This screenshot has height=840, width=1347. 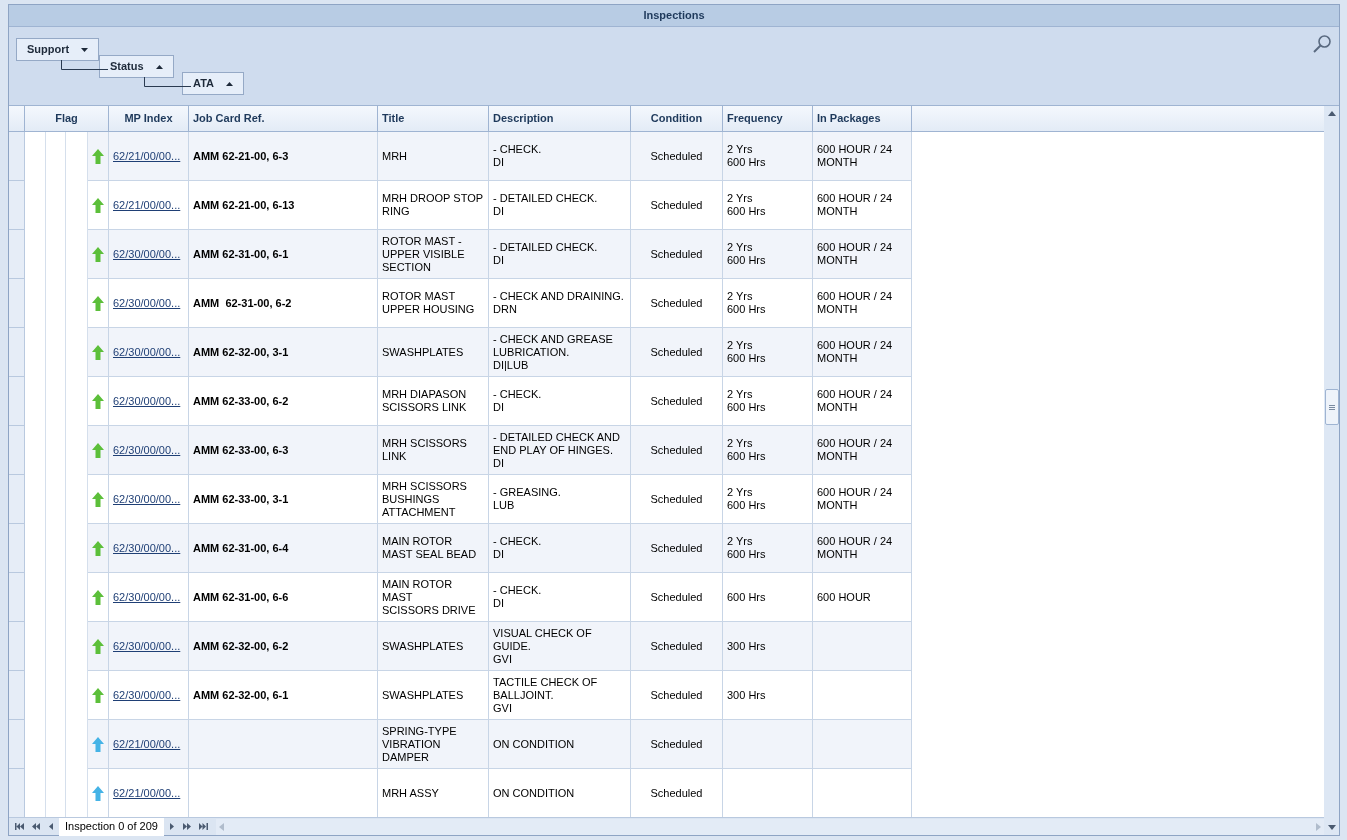 I want to click on previous-page-icon, so click(x=35, y=826).